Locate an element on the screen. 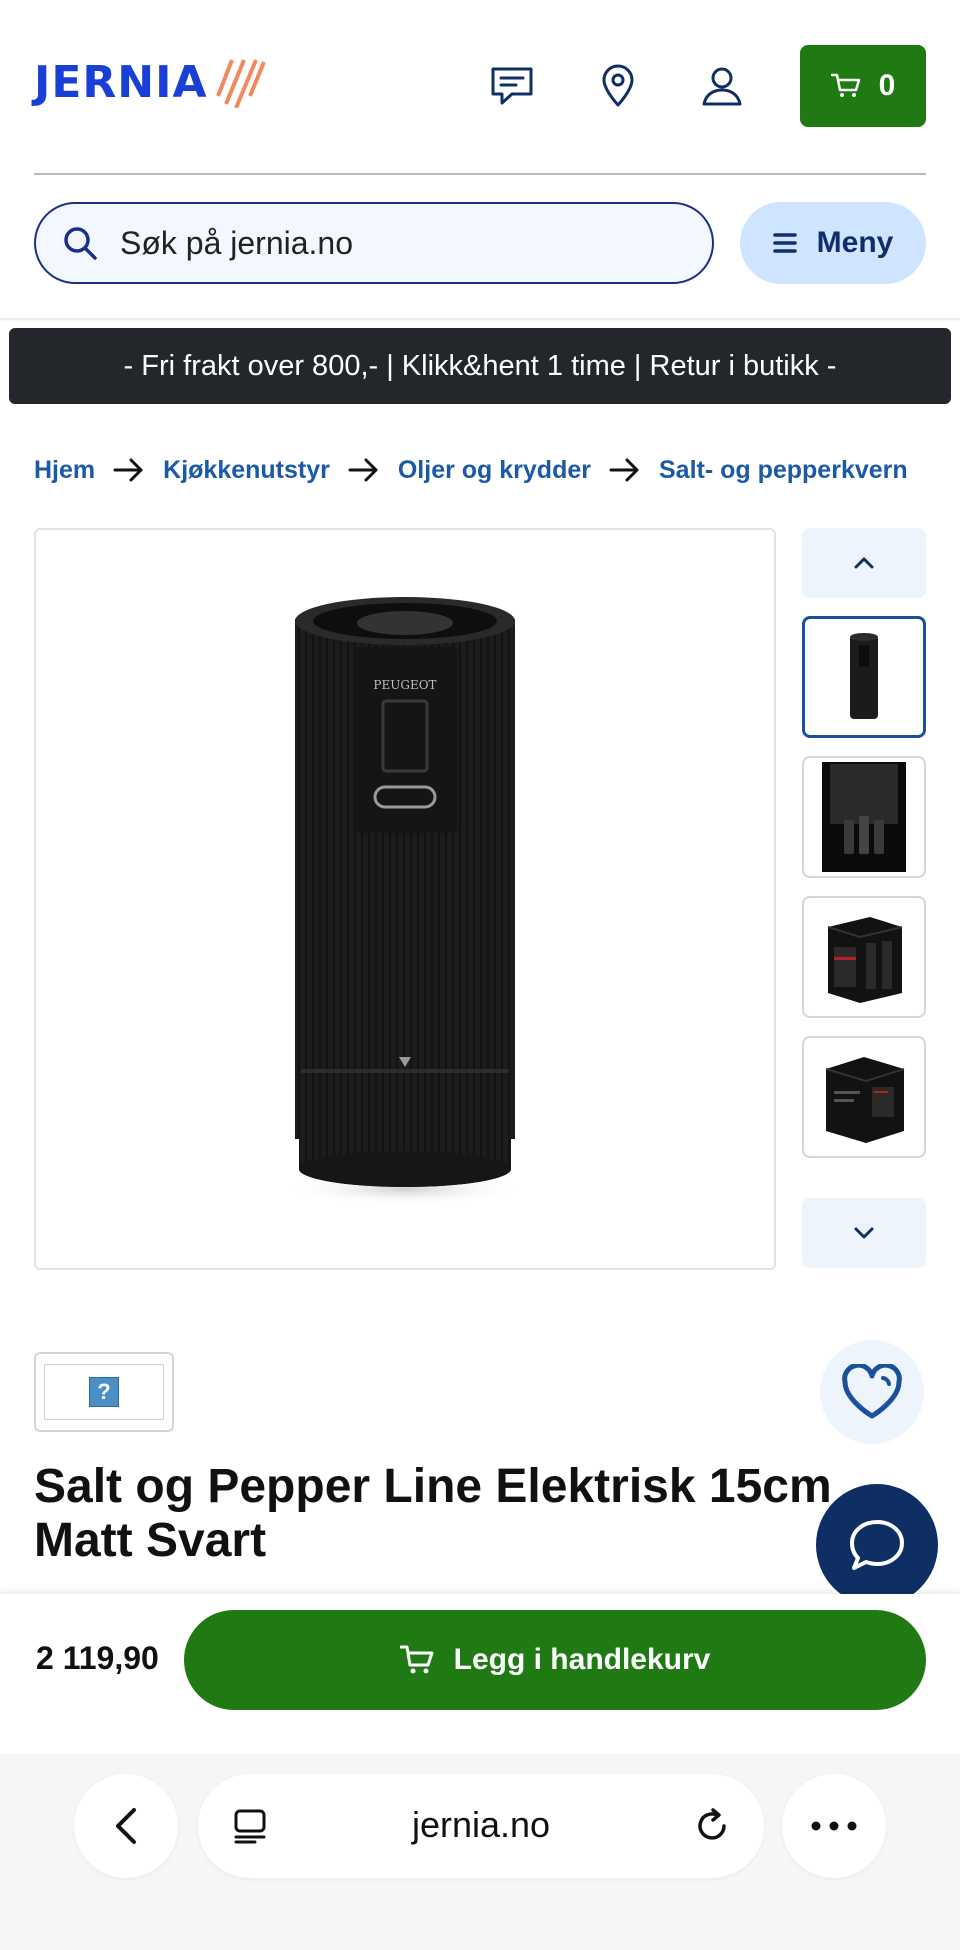 This screenshot has width=960, height=1950. brand-logo-frame: ? is located at coordinates (104, 1392).